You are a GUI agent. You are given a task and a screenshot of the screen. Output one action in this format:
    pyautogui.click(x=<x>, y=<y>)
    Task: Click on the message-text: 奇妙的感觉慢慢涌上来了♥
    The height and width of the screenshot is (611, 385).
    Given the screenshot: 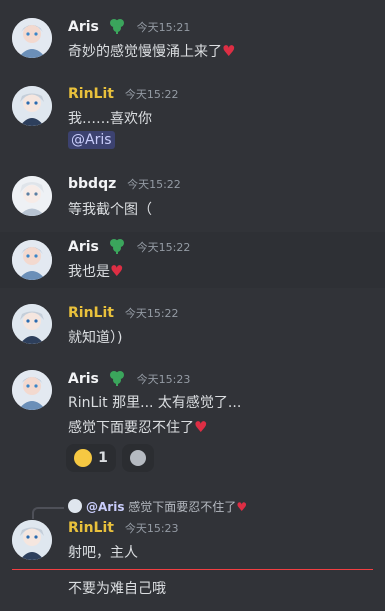 What is the action you would take?
    pyautogui.click(x=151, y=51)
    